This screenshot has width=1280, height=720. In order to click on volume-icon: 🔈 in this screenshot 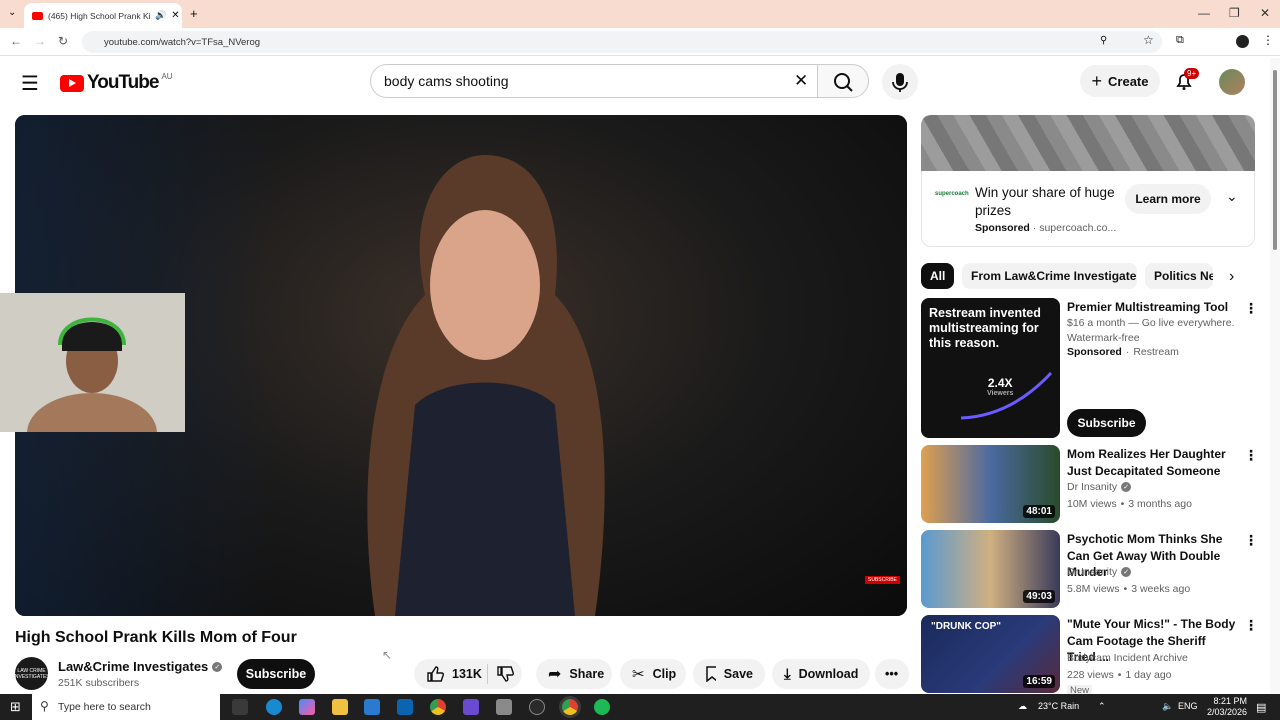, I will do `click(1167, 706)`.